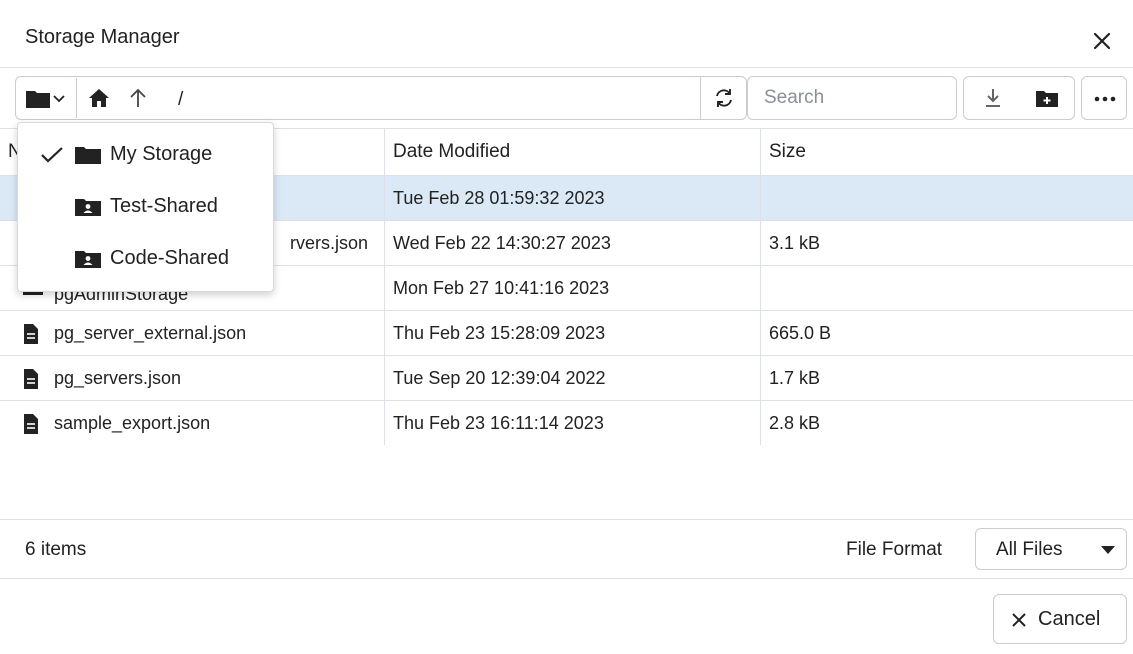  Describe the element at coordinates (161, 154) in the screenshot. I see `menu-item-label: My Storage` at that location.